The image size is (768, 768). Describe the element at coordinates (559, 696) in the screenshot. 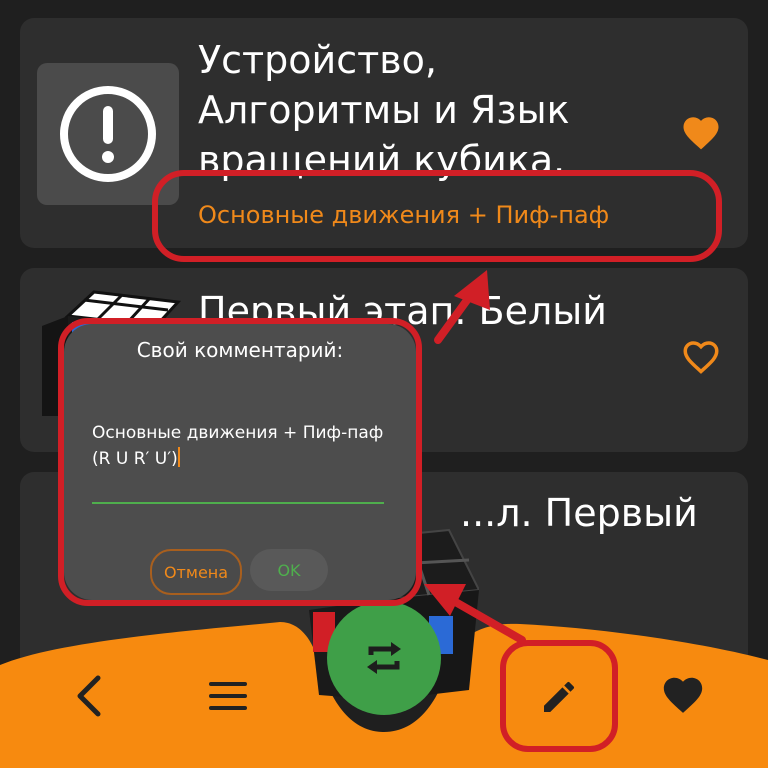

I see `highlight-edit-button-frame` at that location.